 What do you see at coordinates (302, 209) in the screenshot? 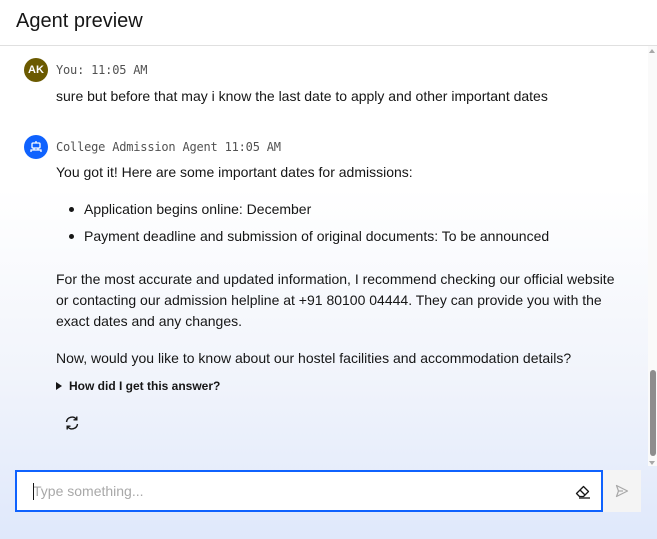
I see `list-item: Application begins online: December` at bounding box center [302, 209].